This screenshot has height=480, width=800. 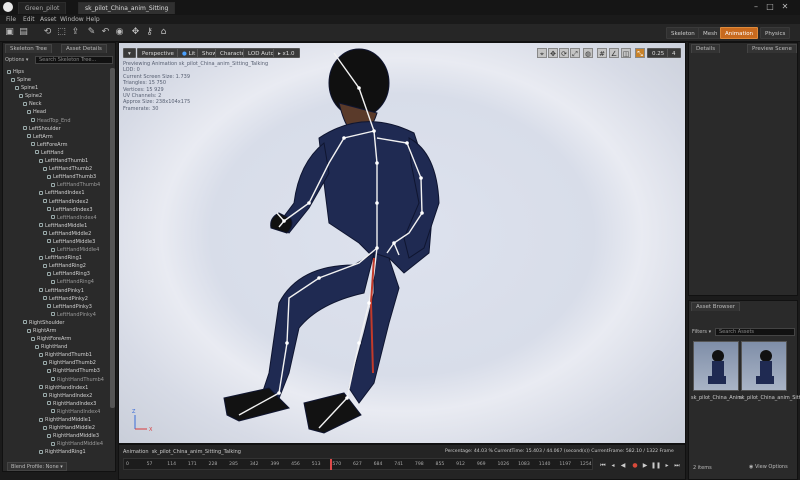 I want to click on bone-row: RightHandMiddle1, so click(x=57, y=420).